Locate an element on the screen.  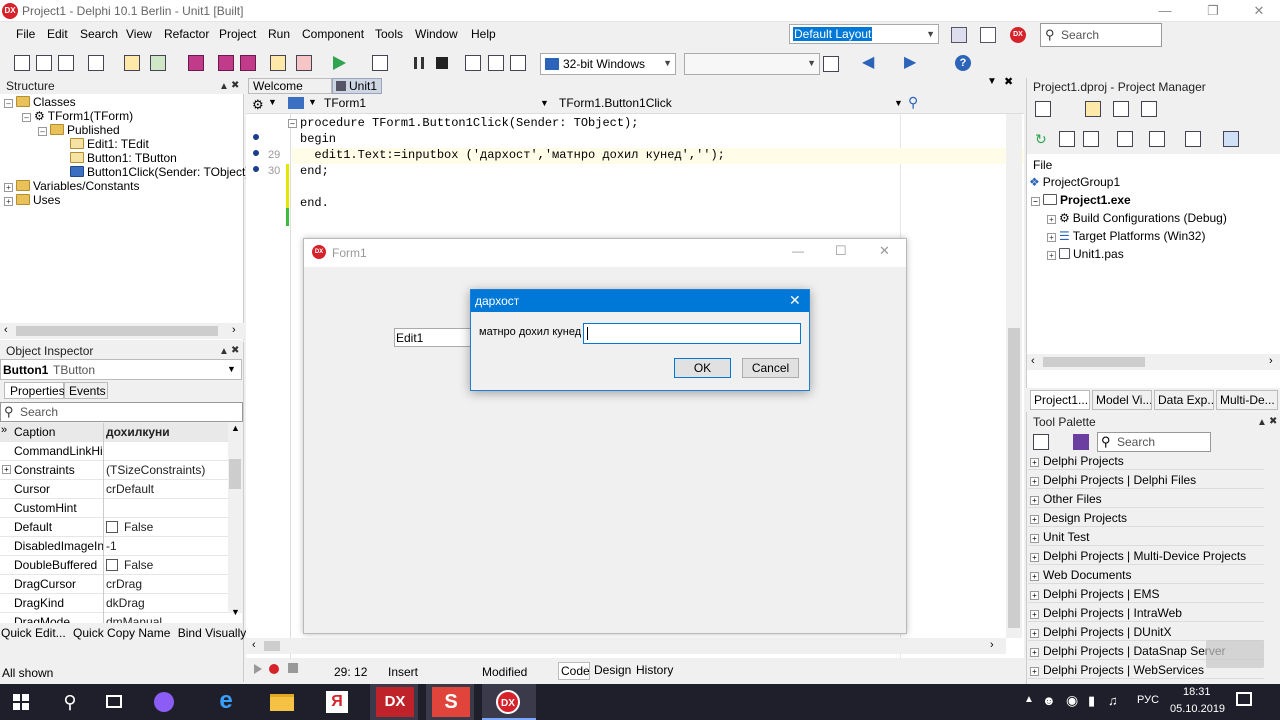
tree-item-unit1: + Unit1.pas is located at coordinates (1085, 254).